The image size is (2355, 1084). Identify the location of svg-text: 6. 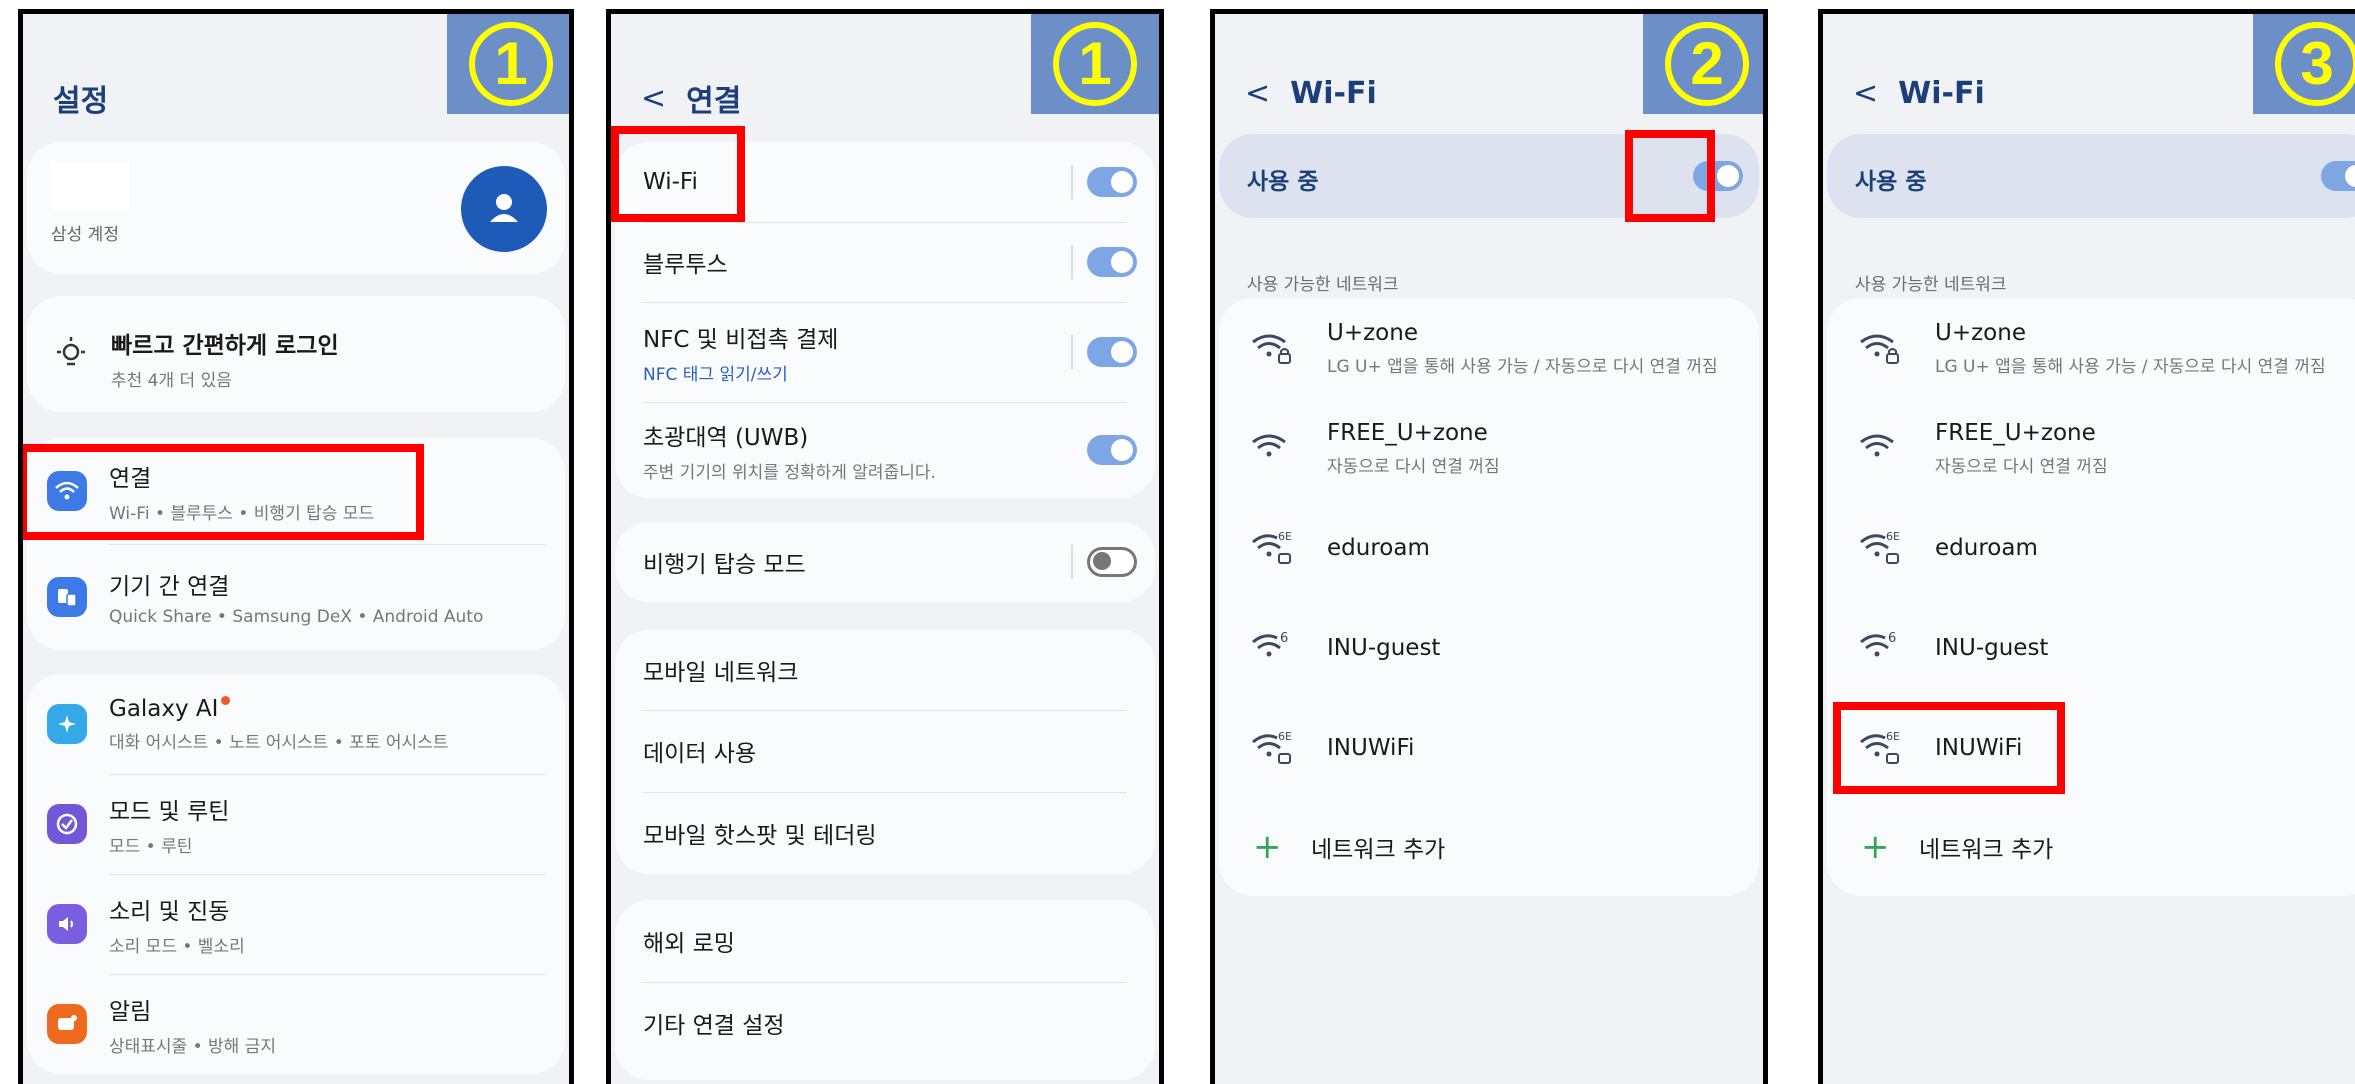
(1892, 638).